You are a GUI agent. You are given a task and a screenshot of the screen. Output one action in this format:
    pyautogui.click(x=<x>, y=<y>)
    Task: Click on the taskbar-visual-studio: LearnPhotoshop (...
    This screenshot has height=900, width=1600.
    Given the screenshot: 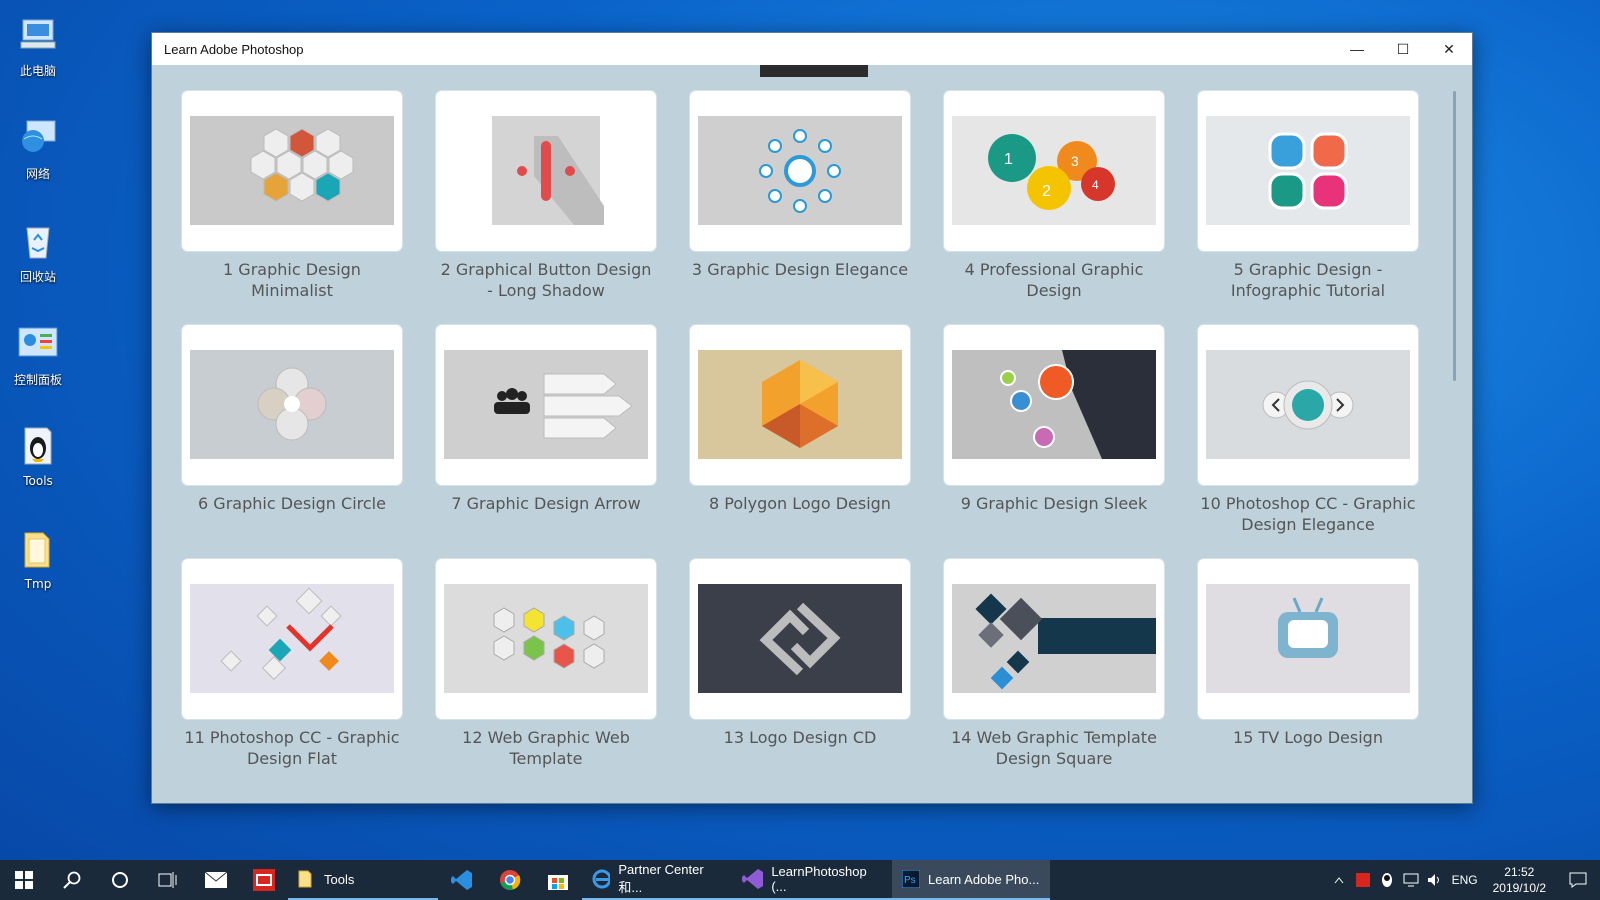 What is the action you would take?
    pyautogui.click(x=812, y=880)
    